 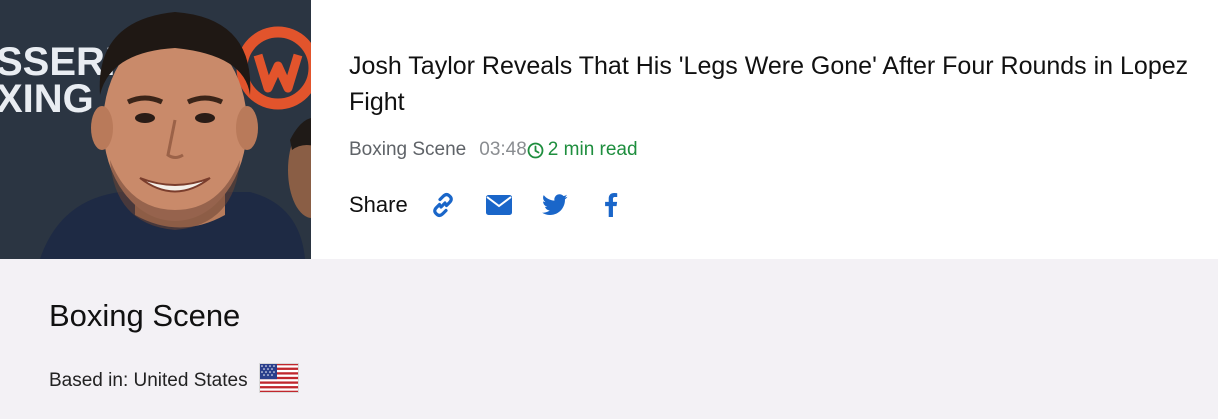 I want to click on based-in-text: Based in: United States, so click(x=148, y=380).